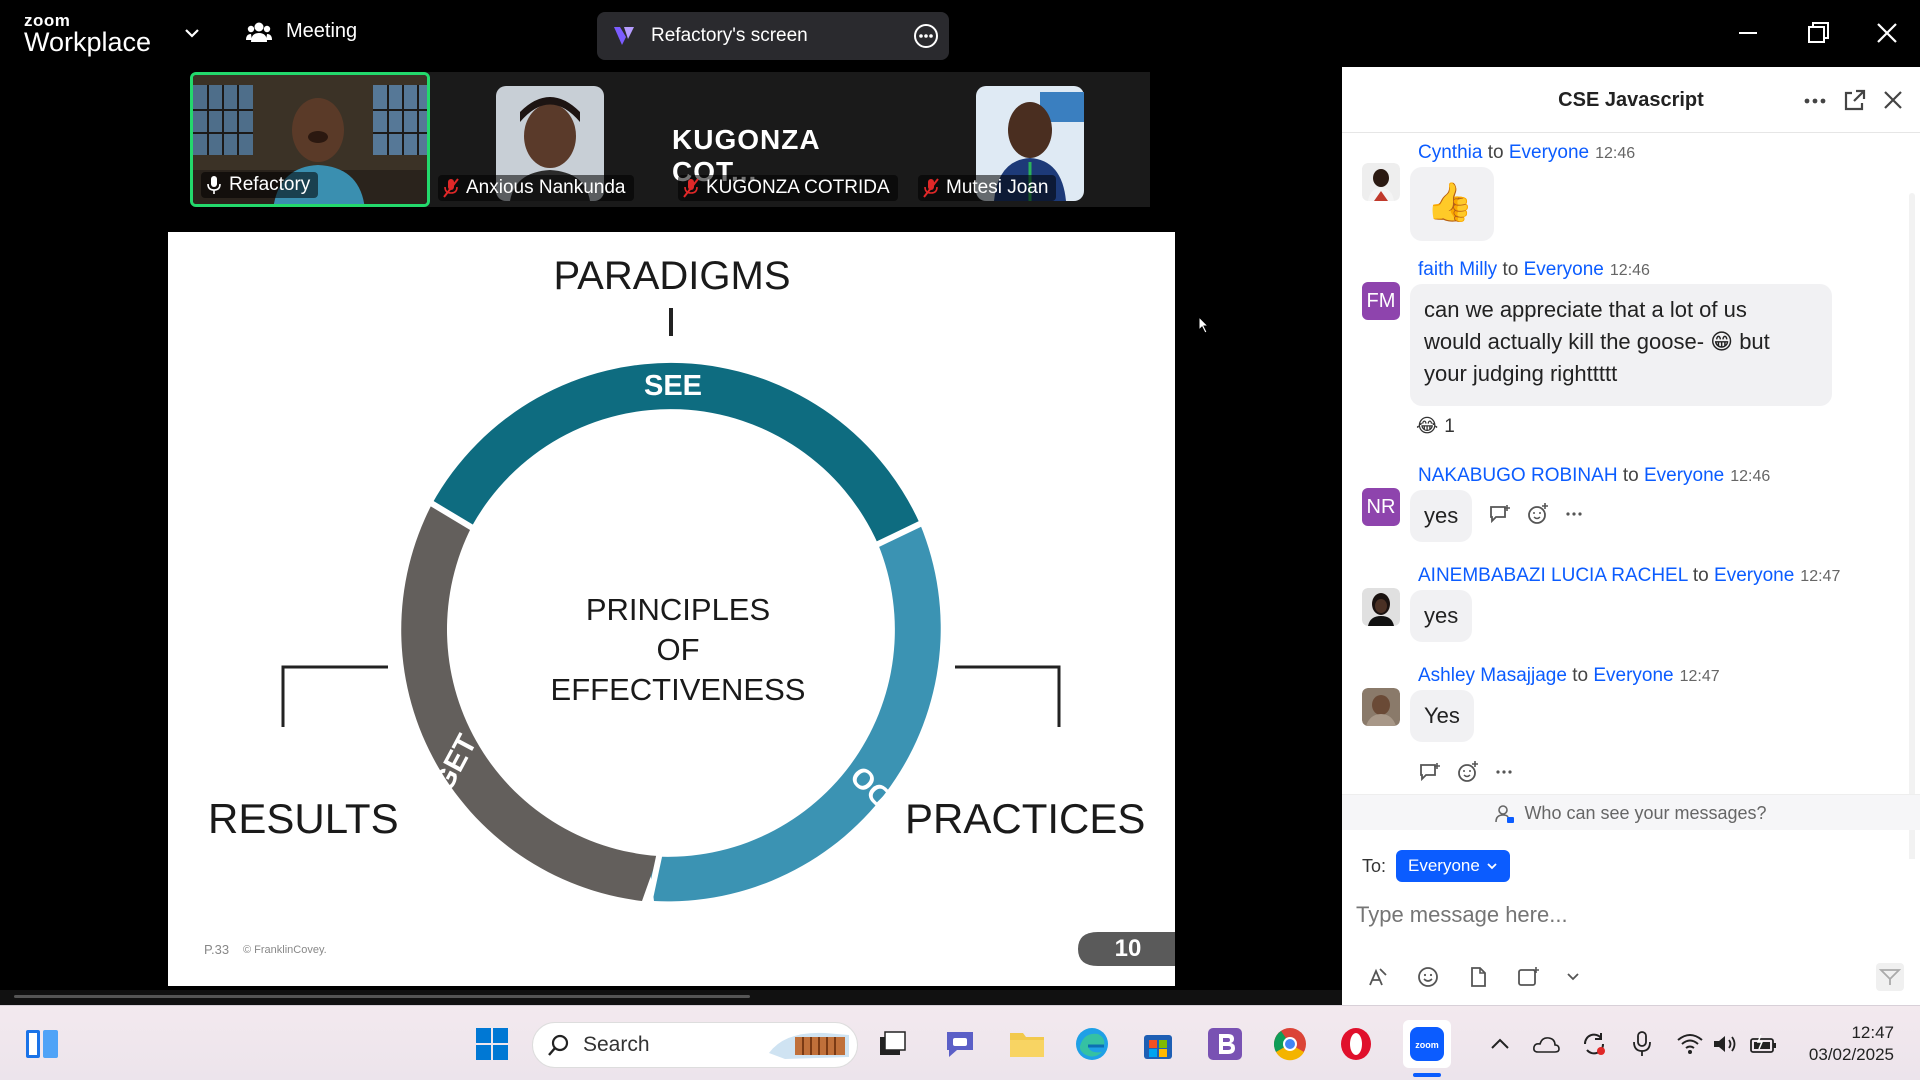  What do you see at coordinates (1158, 1044) in the screenshot?
I see `store-icon` at bounding box center [1158, 1044].